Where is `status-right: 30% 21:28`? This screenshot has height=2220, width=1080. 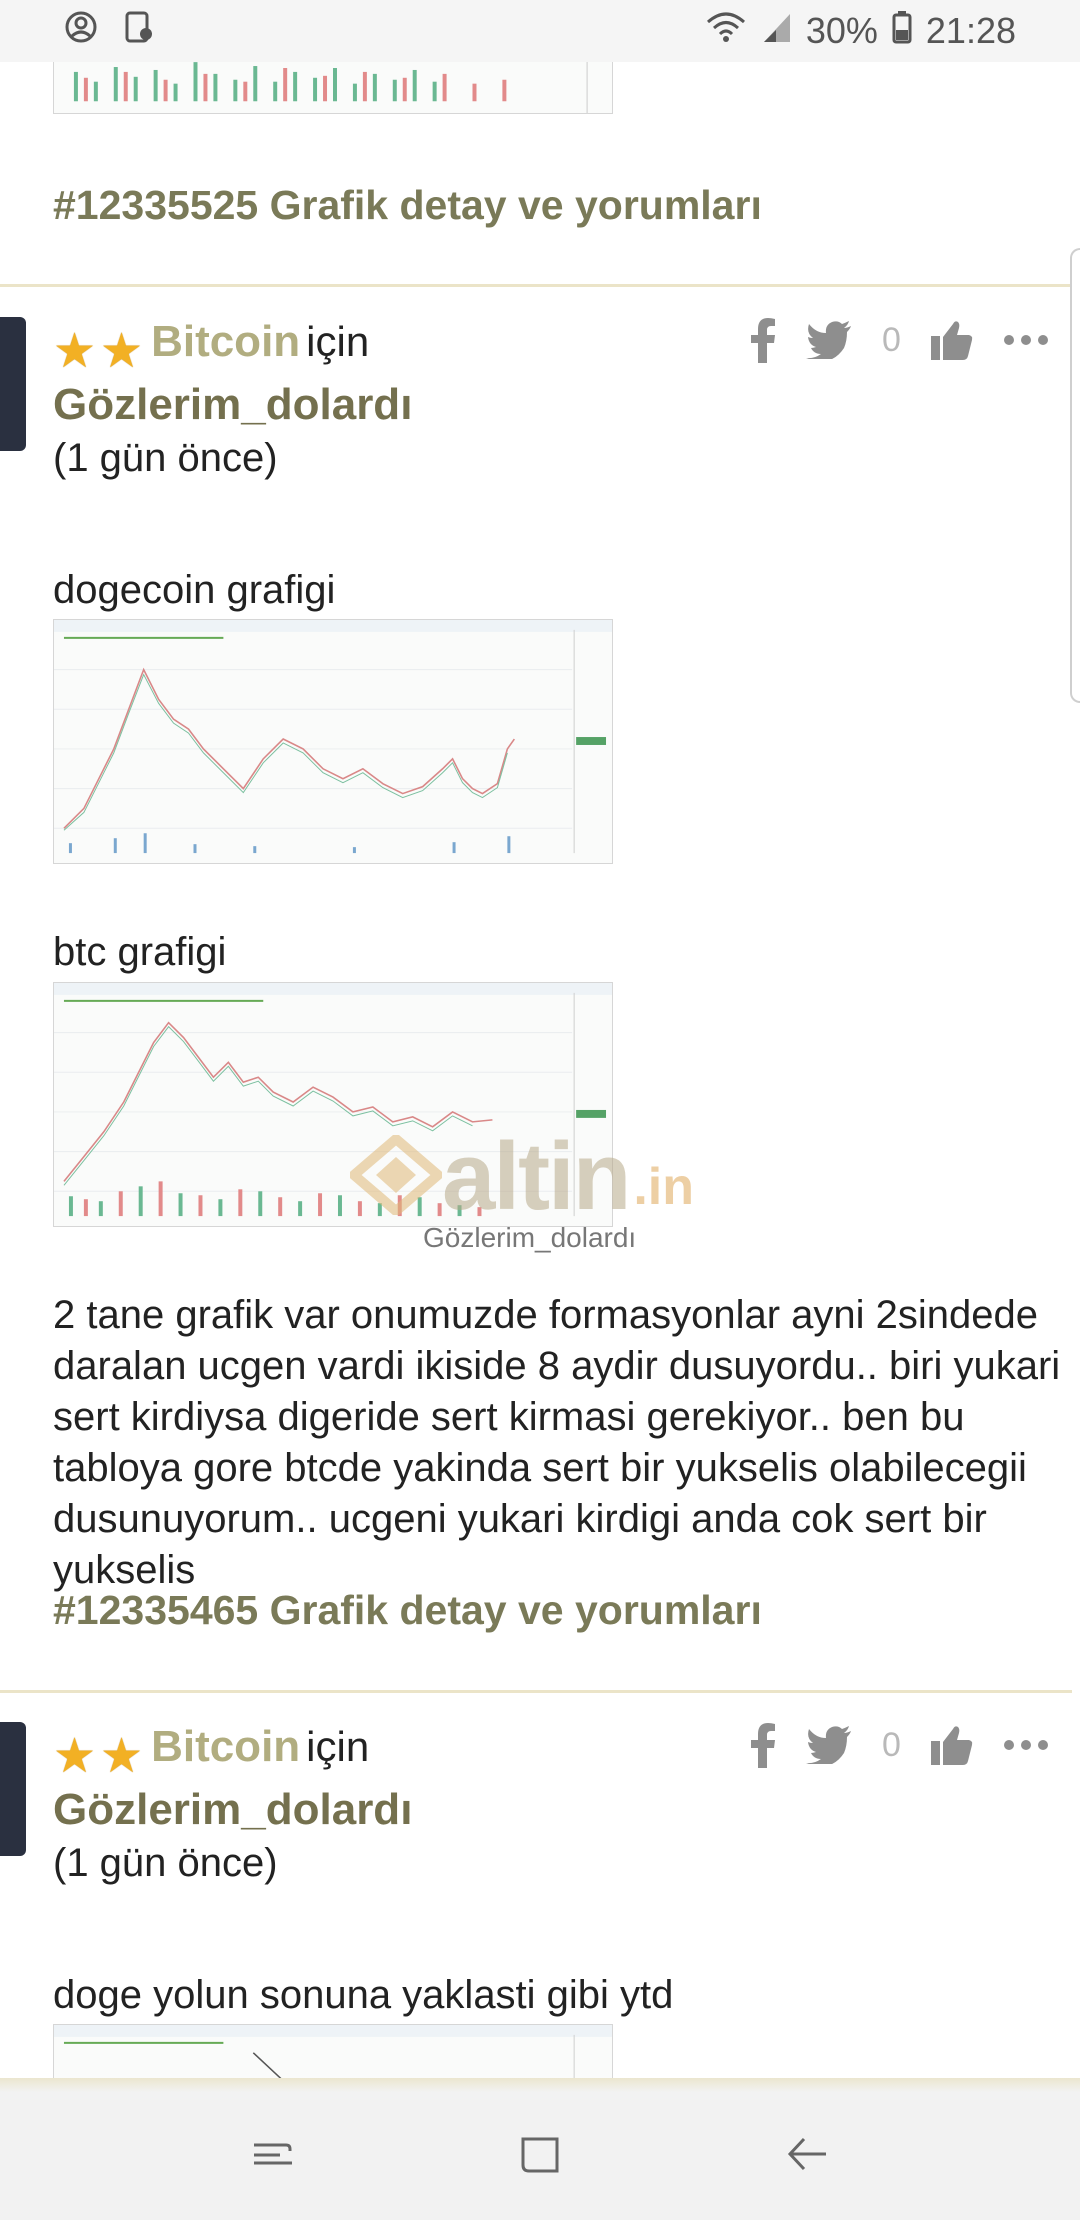
status-right: 30% 21:28 is located at coordinates (860, 31).